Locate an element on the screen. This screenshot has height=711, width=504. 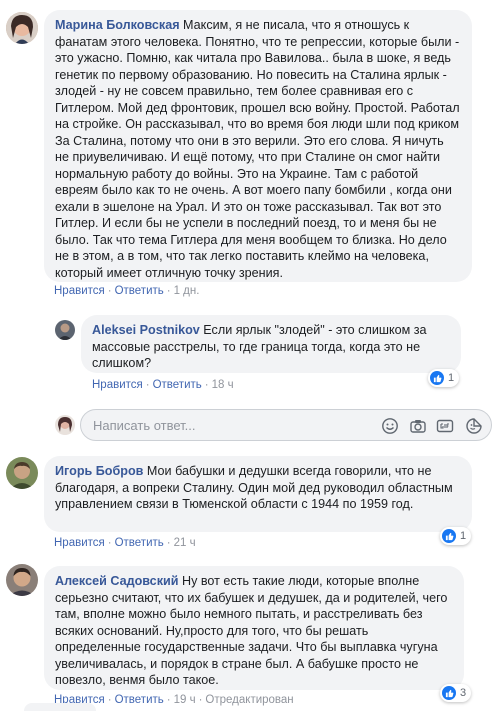
reaction-count: 3 is located at coordinates (456, 693).